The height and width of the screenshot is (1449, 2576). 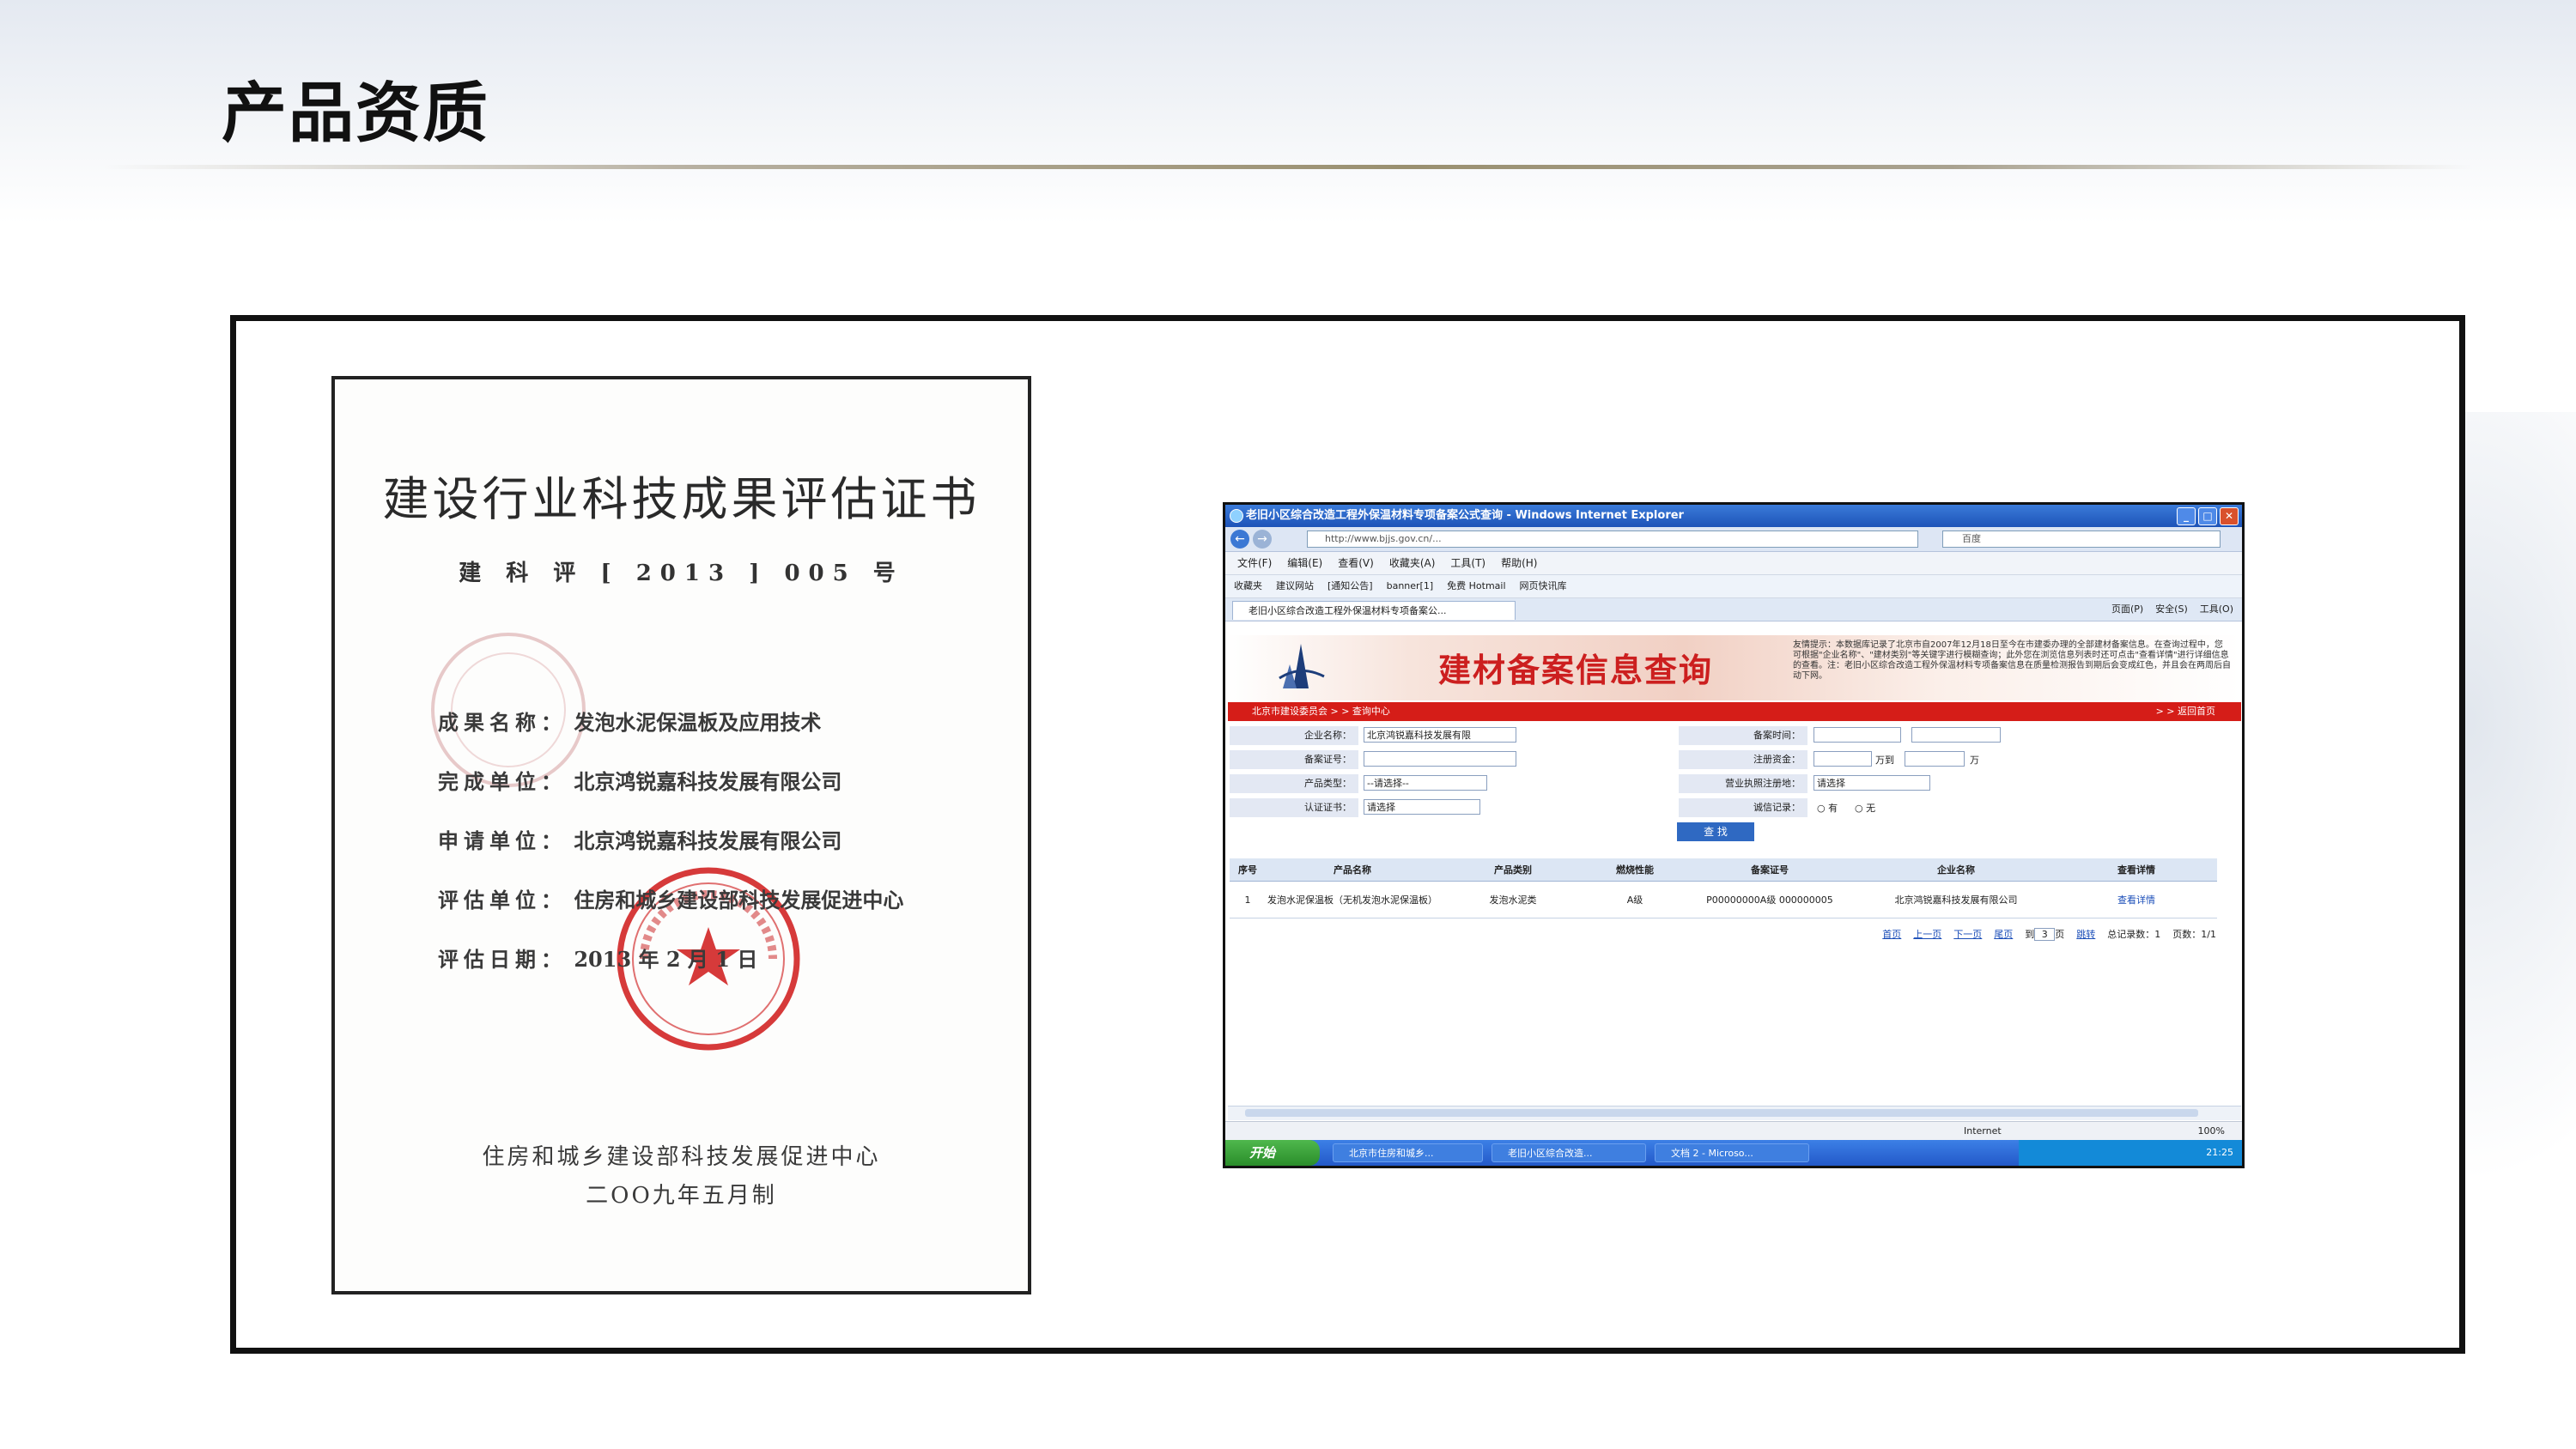 I want to click on page-title: 产品资质, so click(x=355, y=113).